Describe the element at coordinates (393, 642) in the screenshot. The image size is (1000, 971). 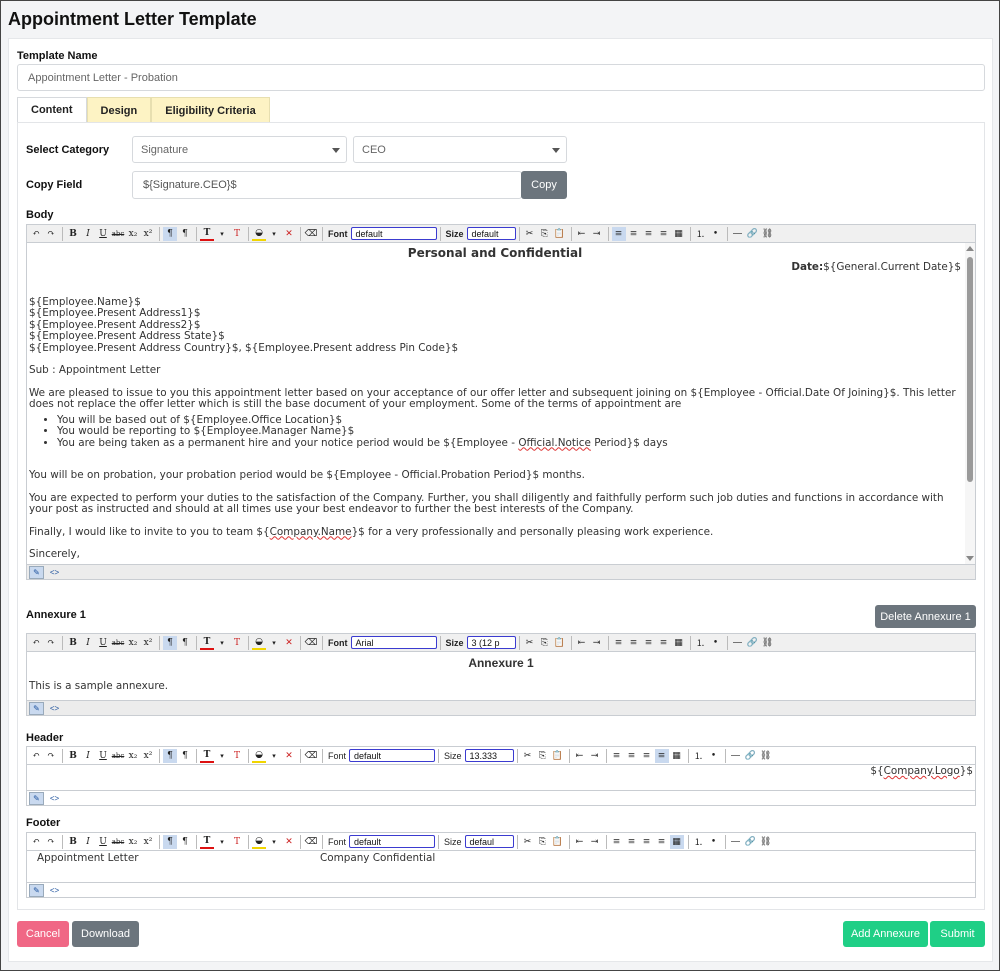
I see `font-input: Arial` at that location.